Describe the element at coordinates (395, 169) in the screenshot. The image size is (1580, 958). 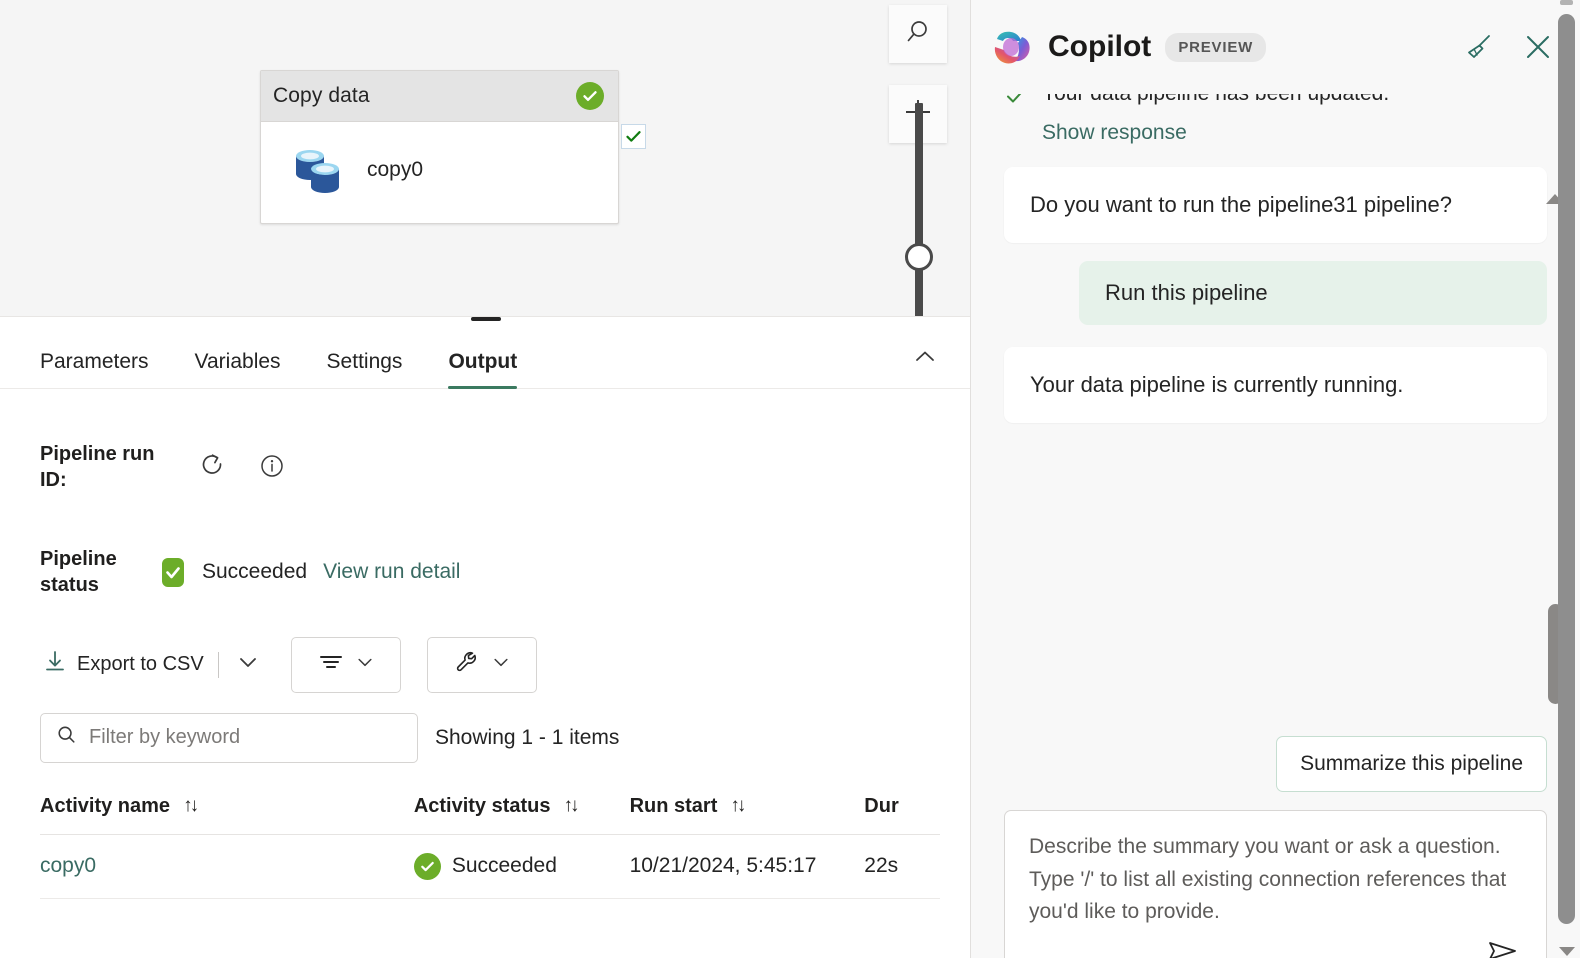
I see `activity-card-name: copy0` at that location.